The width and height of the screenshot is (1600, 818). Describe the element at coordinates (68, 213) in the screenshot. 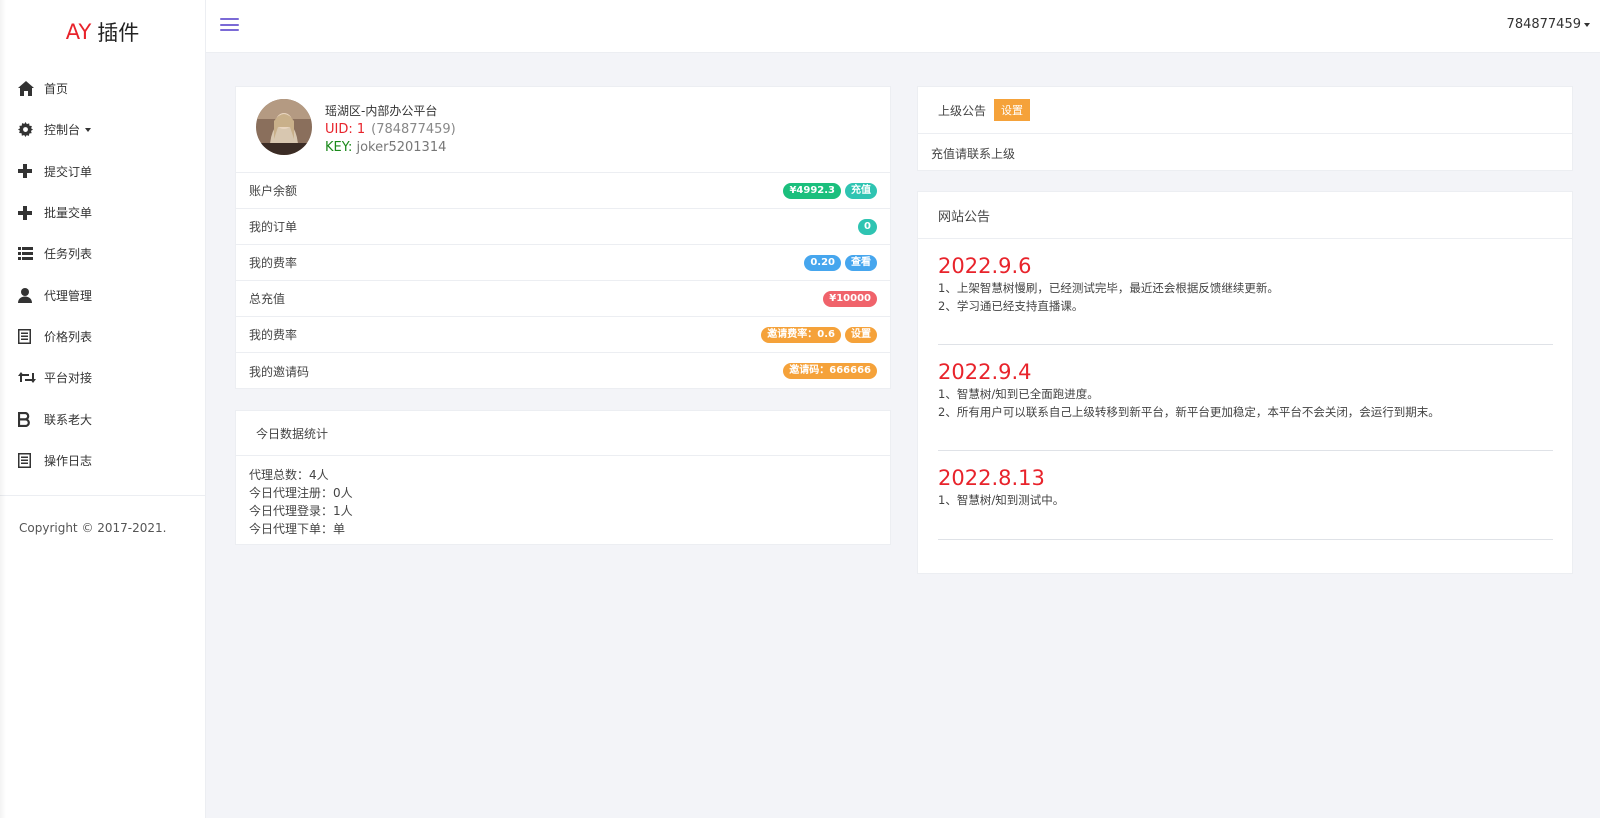

I see `sidebar-item-label: 批量交单` at that location.